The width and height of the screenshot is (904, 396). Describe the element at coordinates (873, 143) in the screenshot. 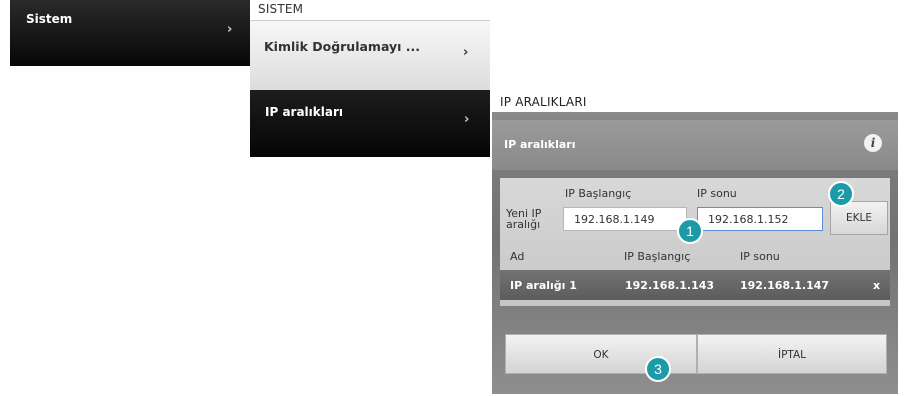

I see `info-icon: i` at that location.